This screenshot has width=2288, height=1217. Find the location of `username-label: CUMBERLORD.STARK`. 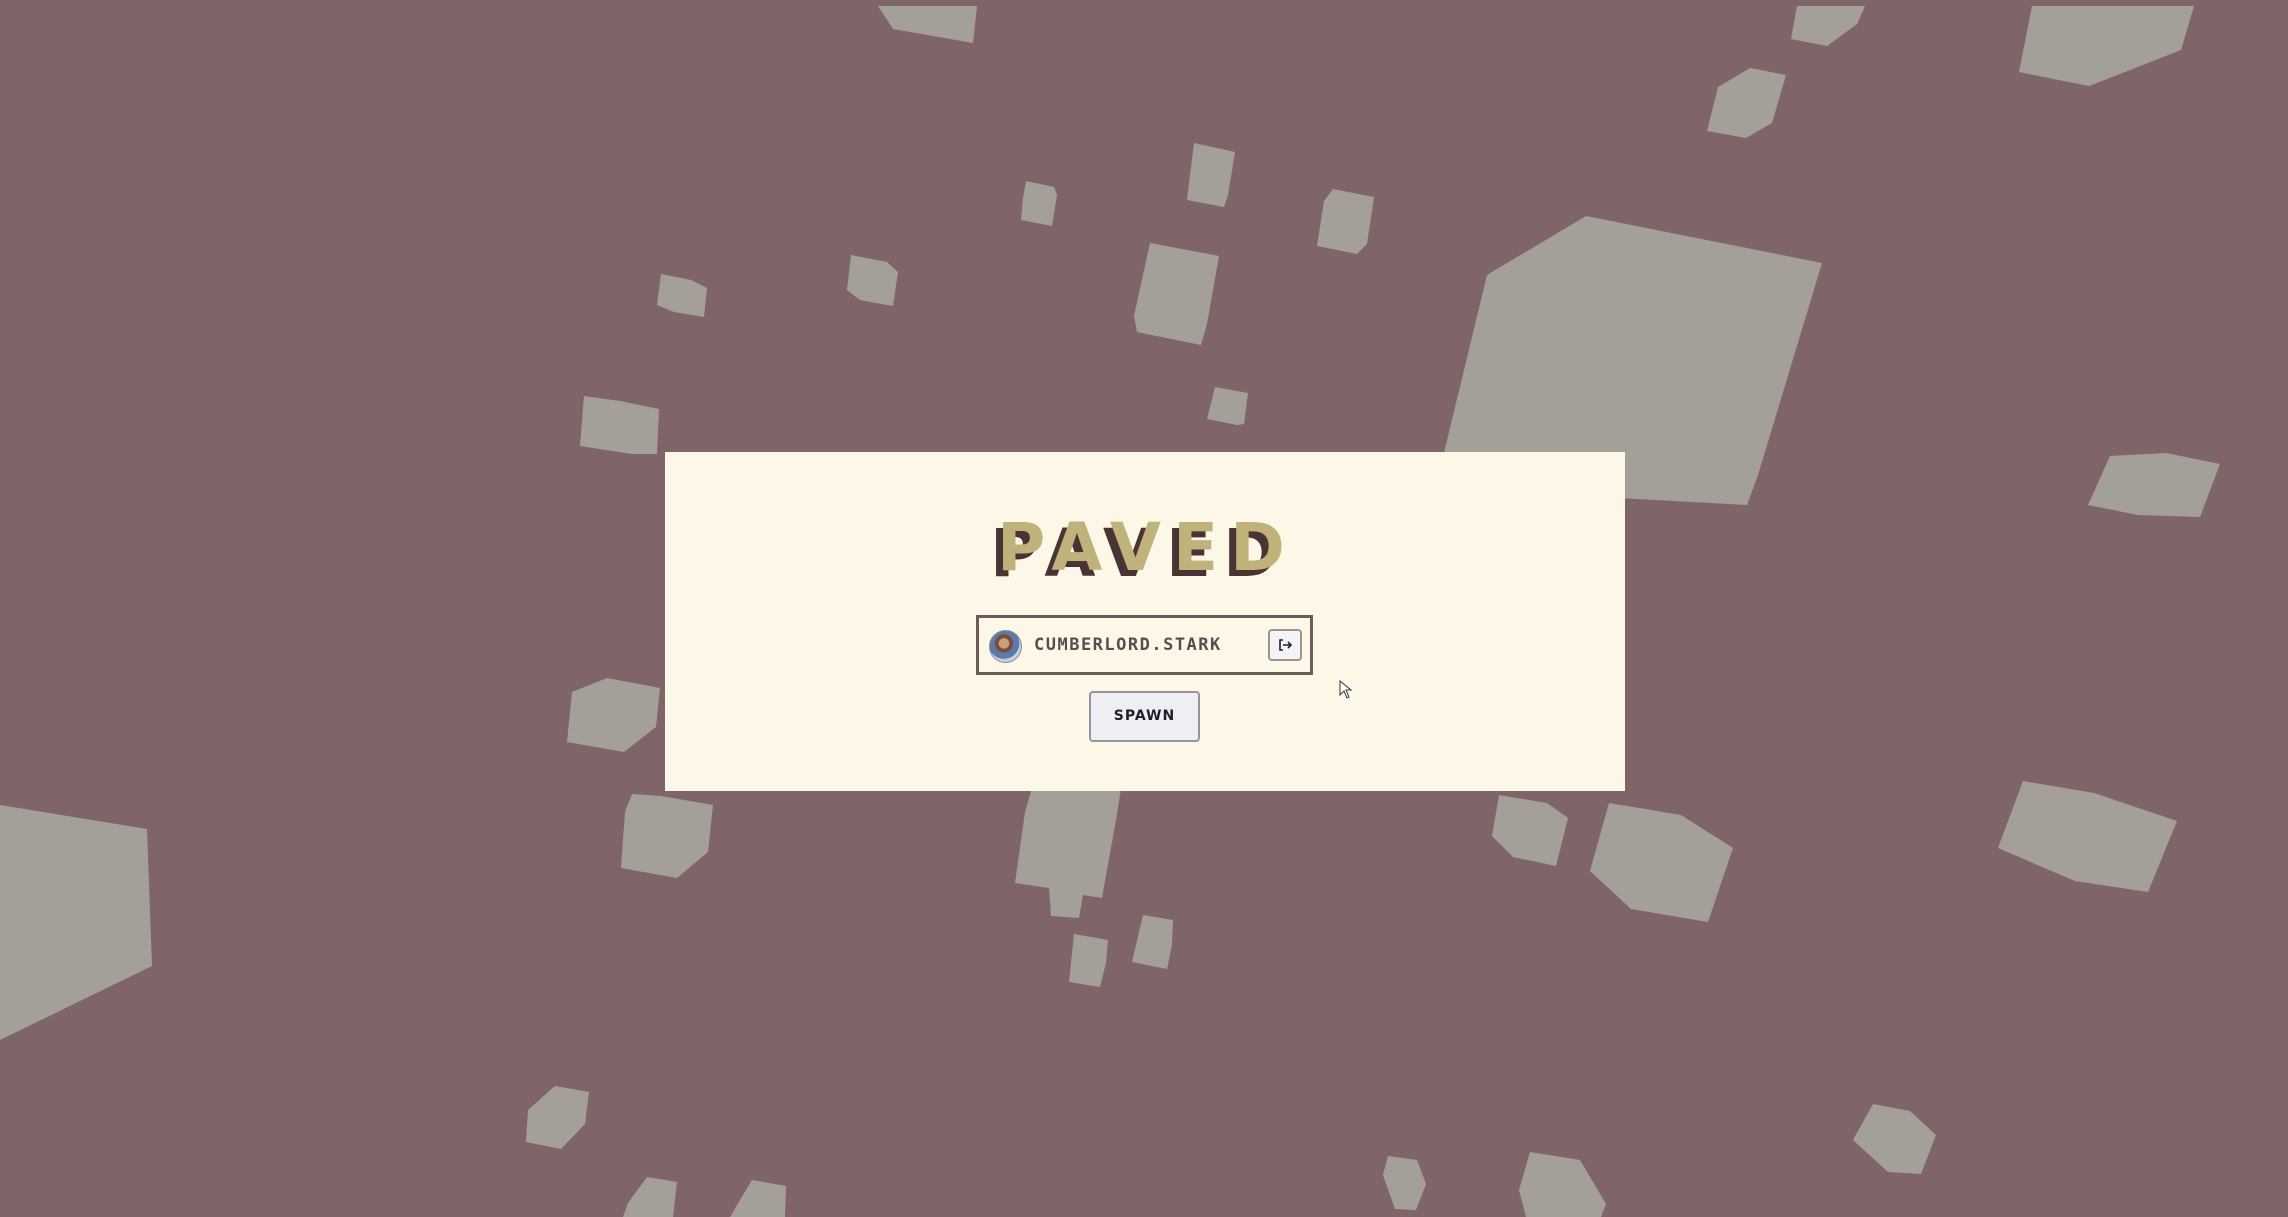

username-label: CUMBERLORD.STARK is located at coordinates (1128, 645).